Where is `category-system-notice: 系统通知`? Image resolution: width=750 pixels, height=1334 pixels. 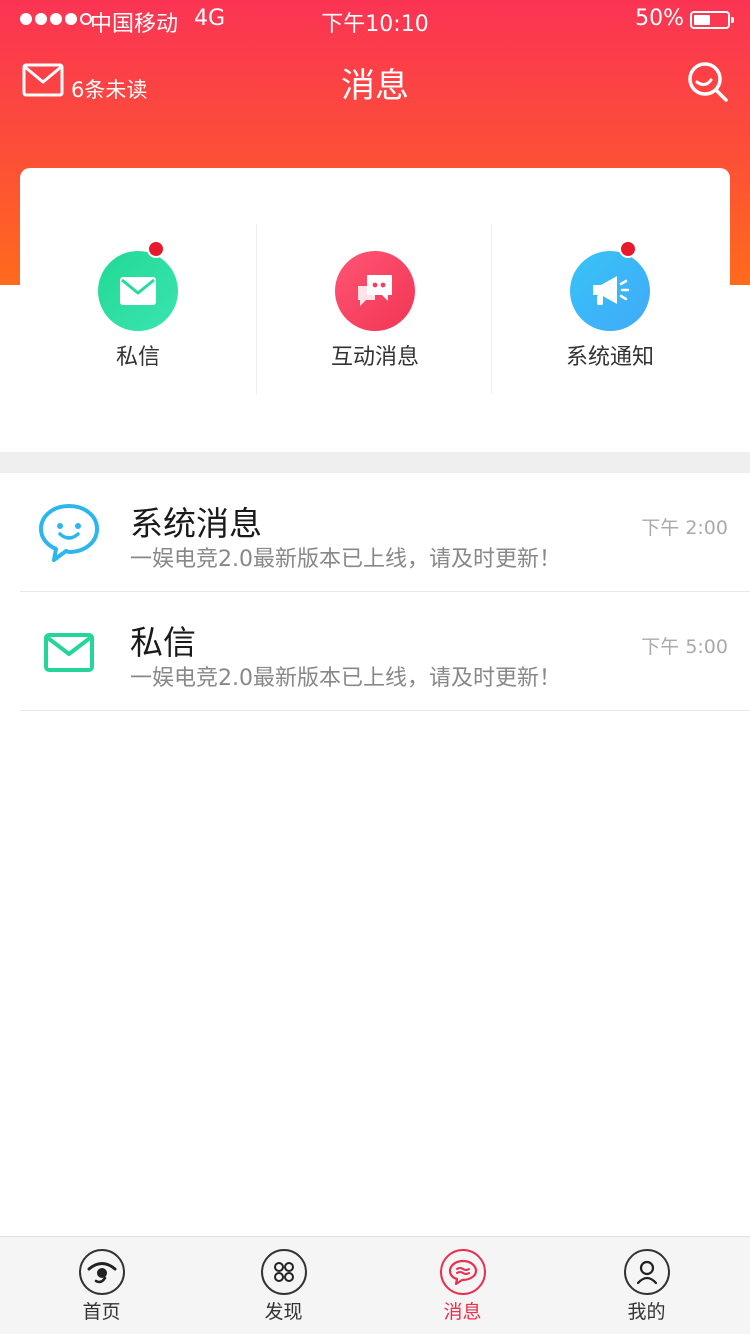 category-system-notice: 系统通知 is located at coordinates (610, 309).